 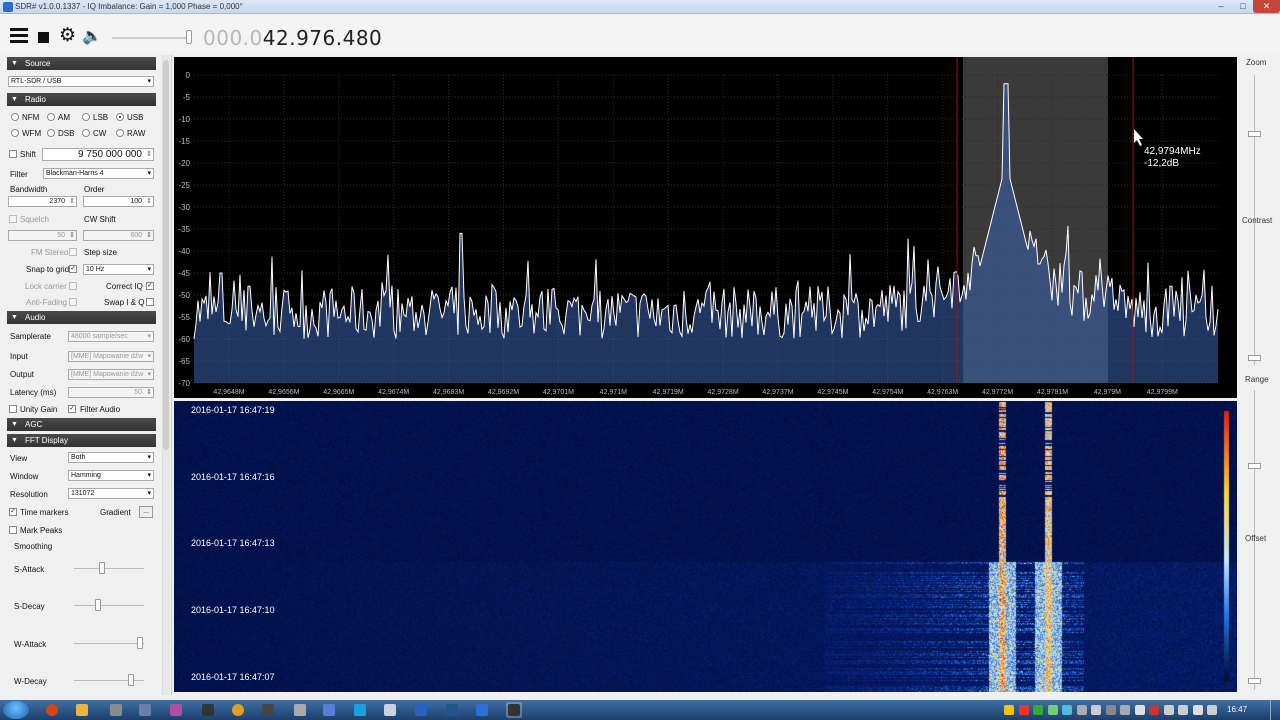 I want to click on latency-input: 50, so click(x=111, y=392).